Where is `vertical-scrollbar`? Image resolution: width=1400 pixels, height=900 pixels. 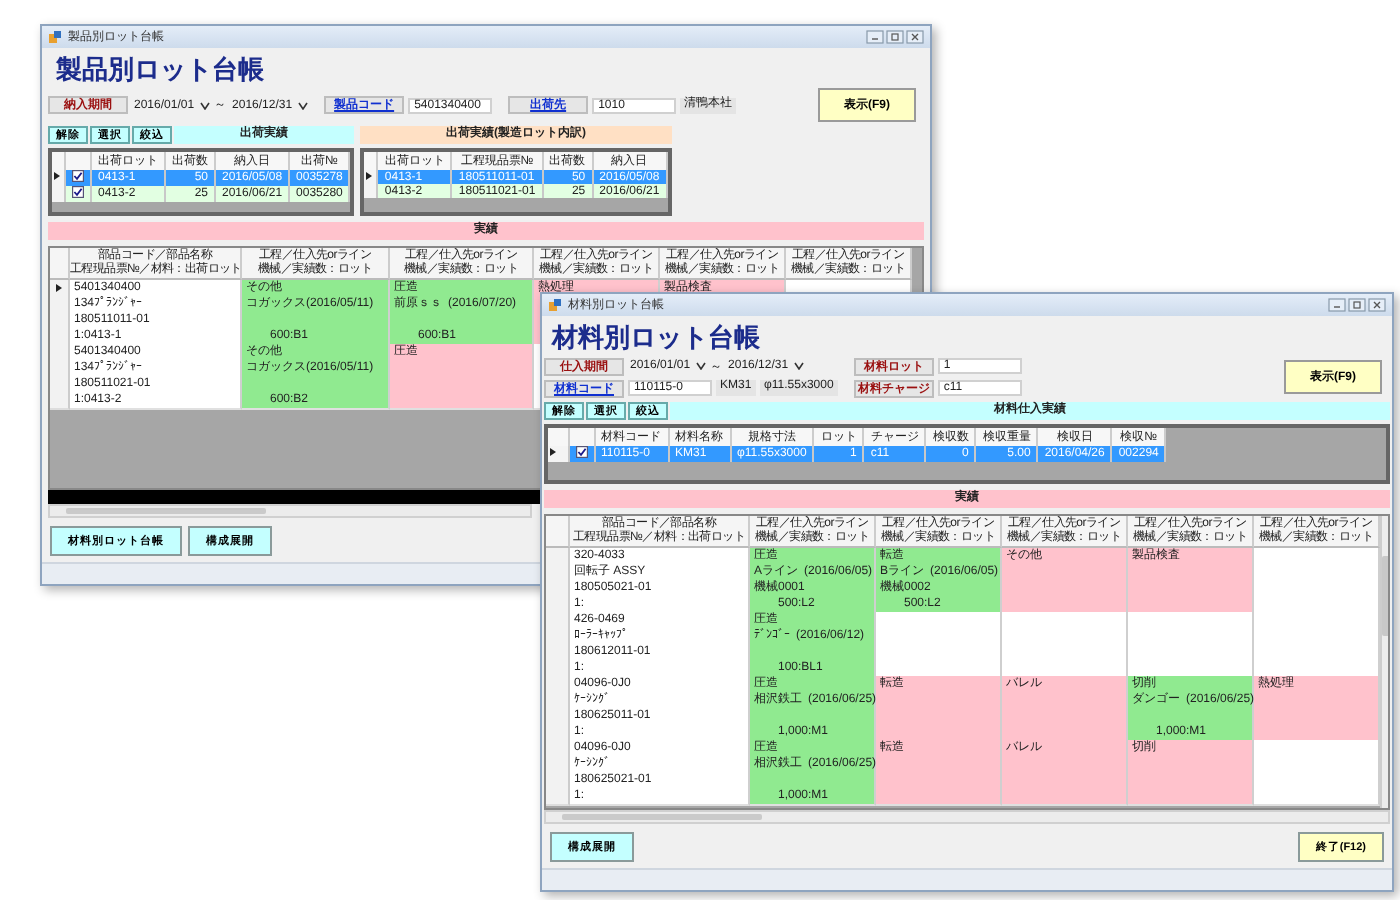 vertical-scrollbar is located at coordinates (1384, 662).